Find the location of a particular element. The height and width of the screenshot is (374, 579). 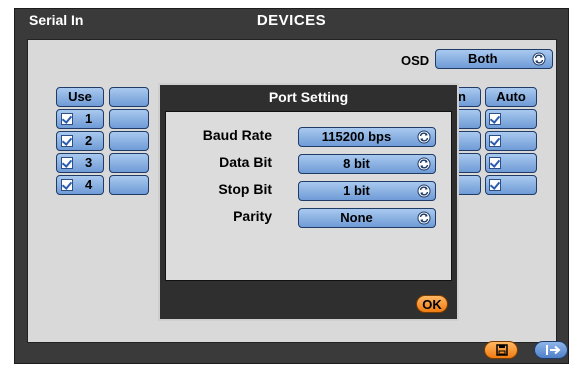

data-bit-value: 8 bit is located at coordinates (356, 163).